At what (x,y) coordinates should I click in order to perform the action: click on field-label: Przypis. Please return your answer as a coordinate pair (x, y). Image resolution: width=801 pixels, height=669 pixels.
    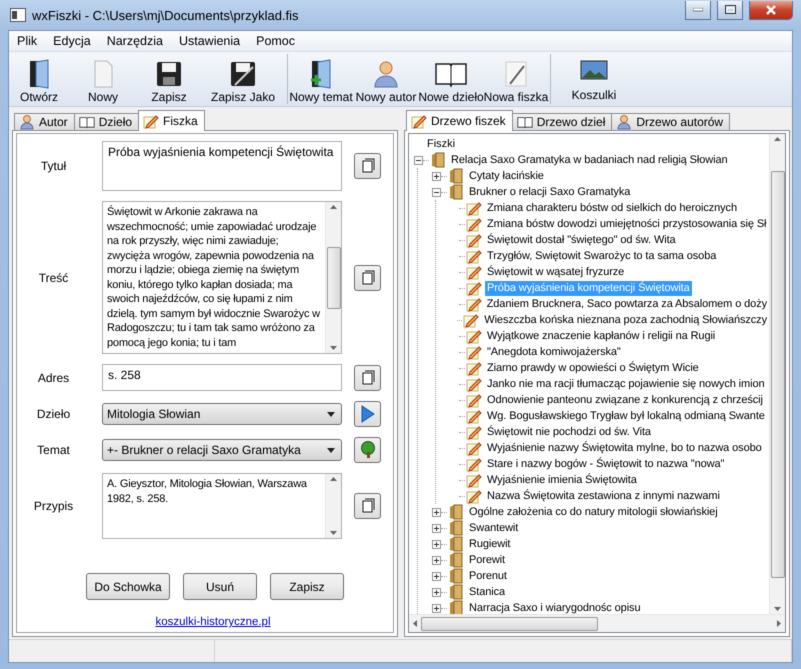
    Looking at the image, I should click on (53, 506).